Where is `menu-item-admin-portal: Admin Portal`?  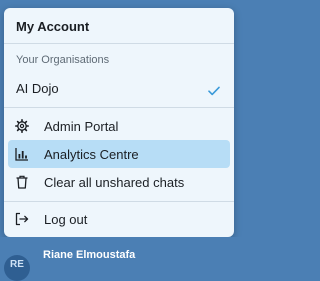 menu-item-admin-portal: Admin Portal is located at coordinates (119, 126).